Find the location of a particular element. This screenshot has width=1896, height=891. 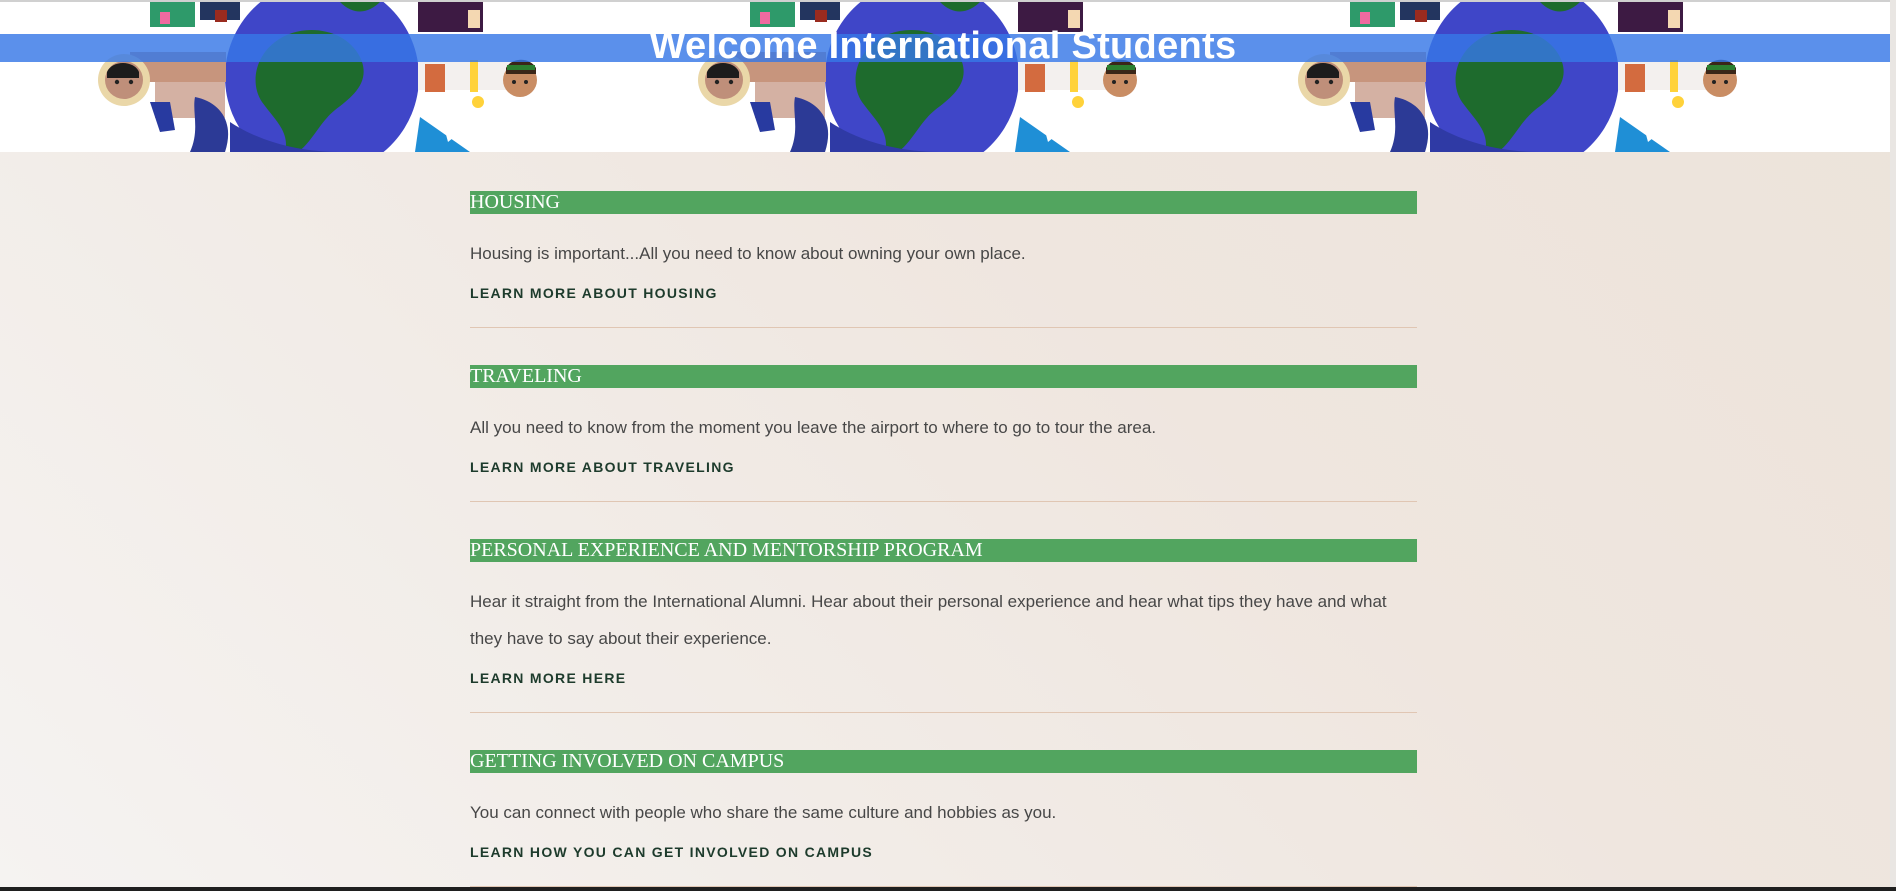

scrollbar is located at coordinates (1893, 443).